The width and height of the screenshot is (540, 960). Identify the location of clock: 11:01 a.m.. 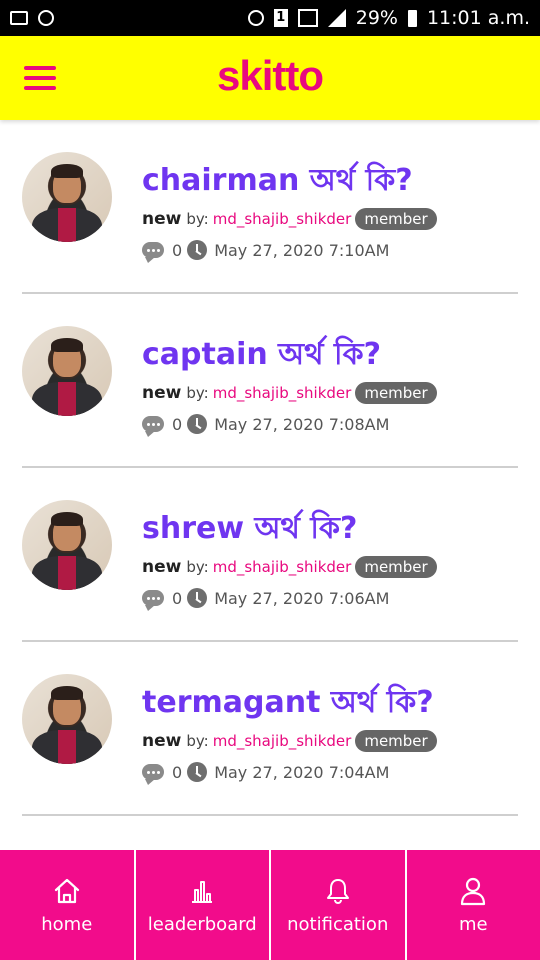
(478, 18).